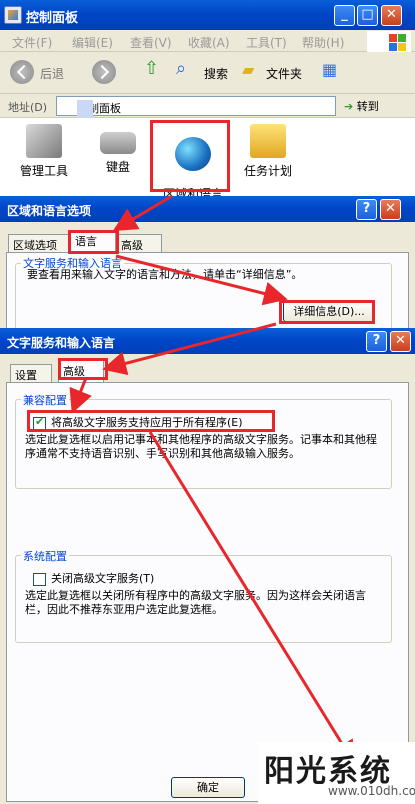 Image resolution: width=415 pixels, height=804 pixels. Describe the element at coordinates (336, 773) in the screenshot. I see `site-watermark: 阳光系统 www.010dh.com` at that location.